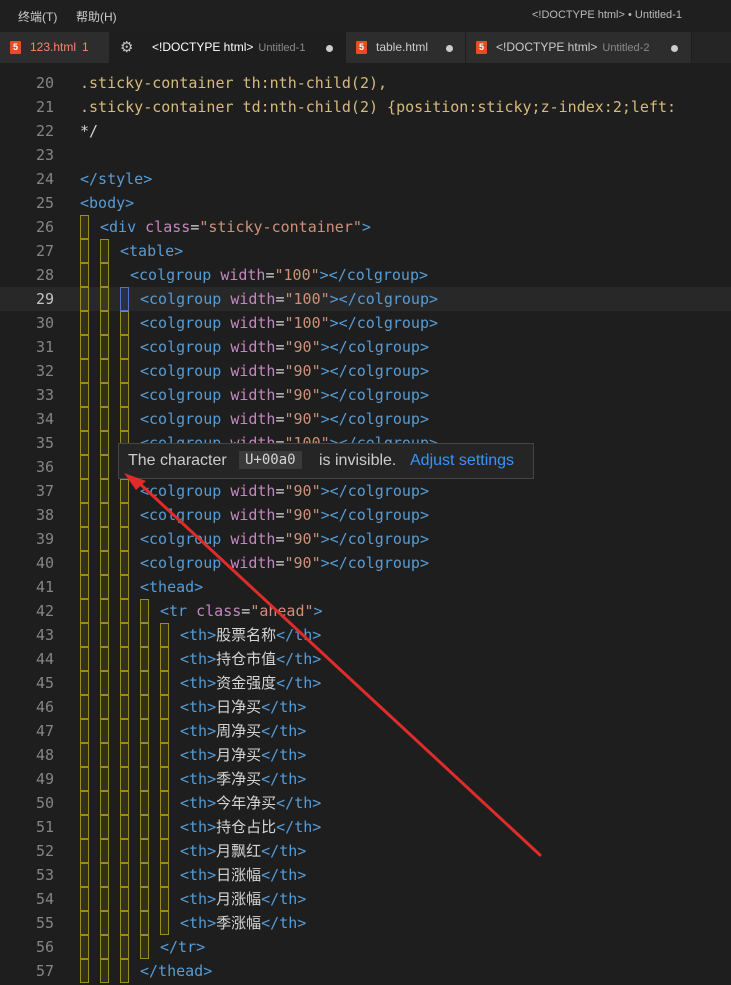  I want to click on code-token: .sticky-container th:nth-child(2),, so click(234, 83).